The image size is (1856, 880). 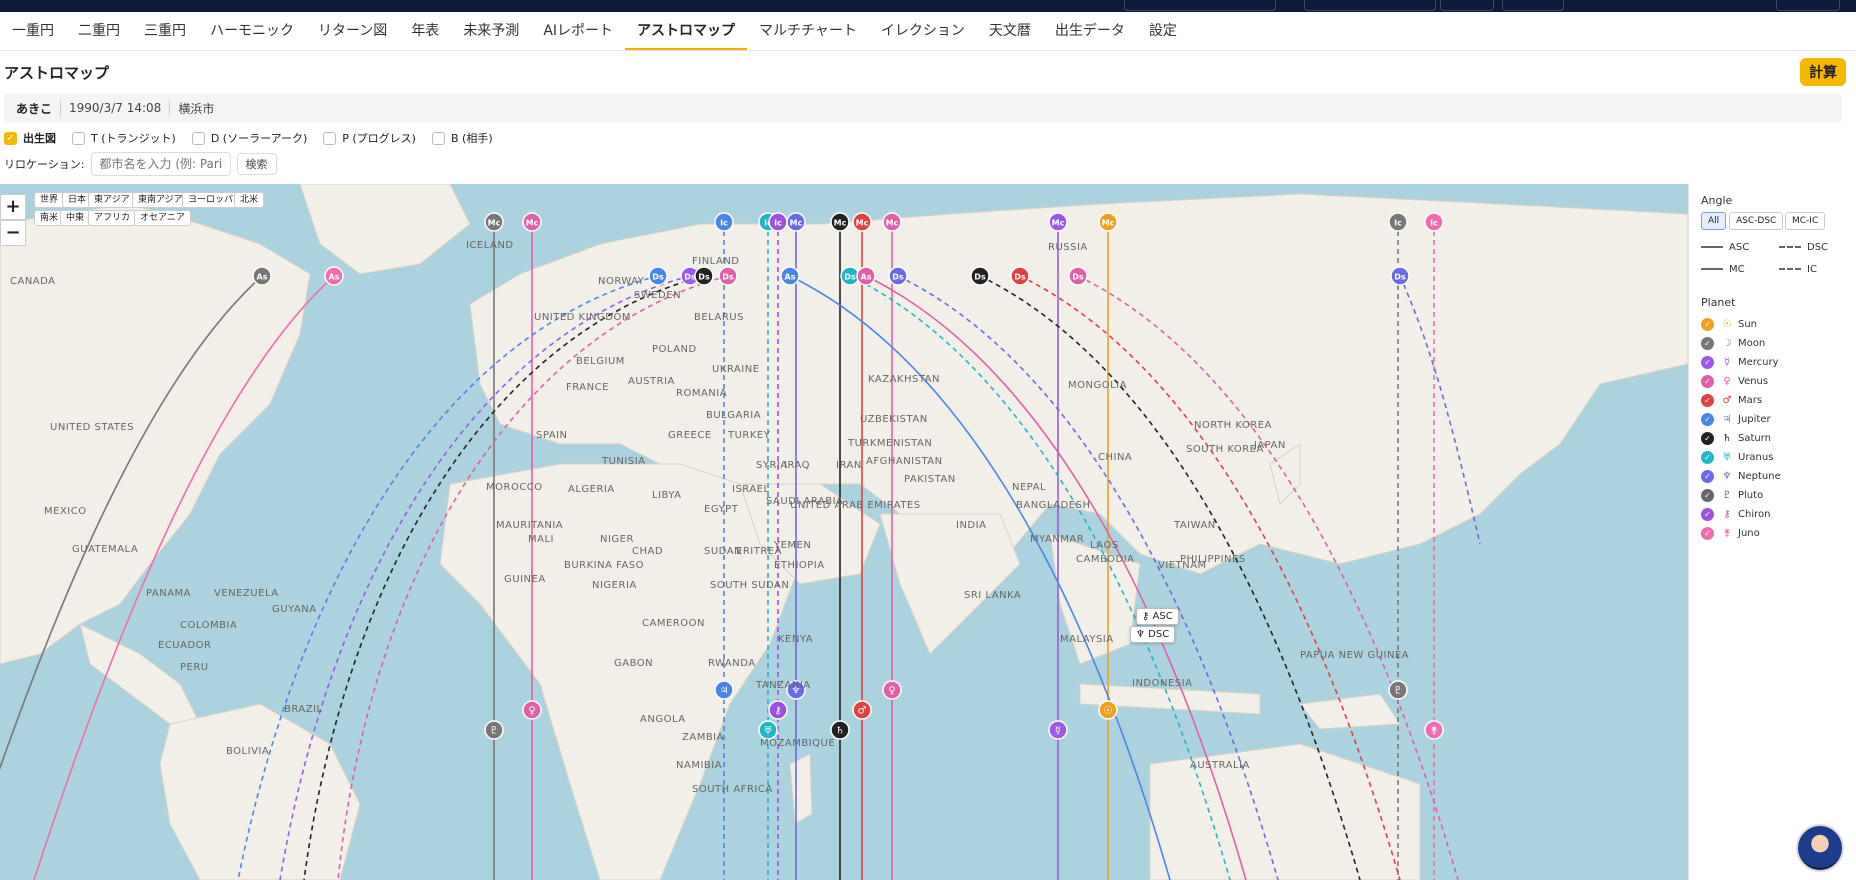 I want to click on region-preset-button: 東南アジア, so click(x=160, y=200).